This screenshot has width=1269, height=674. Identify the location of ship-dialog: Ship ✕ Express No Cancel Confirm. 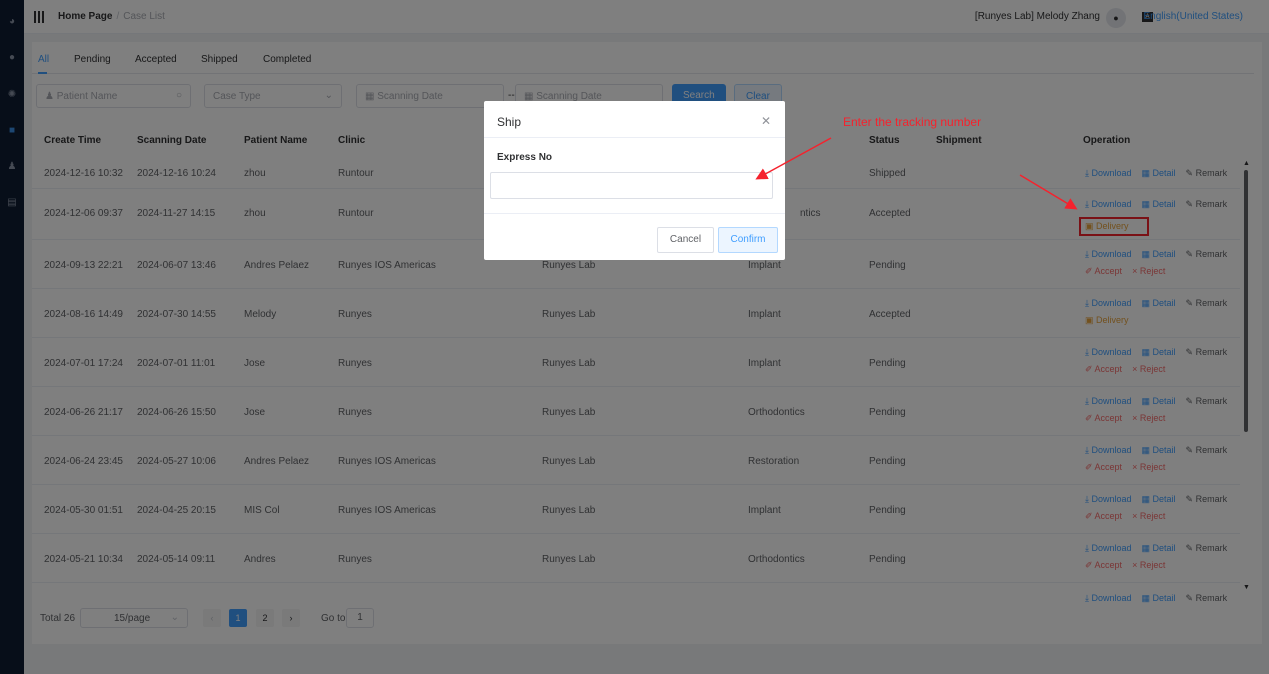
(634, 180).